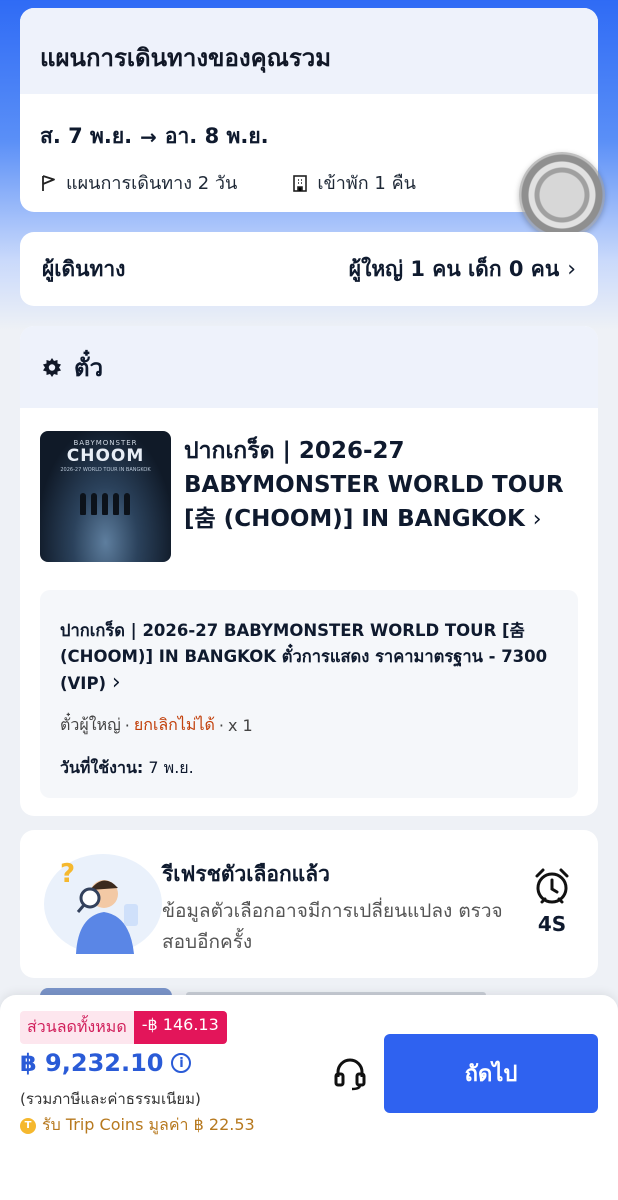 The image size is (618, 1200). Describe the element at coordinates (216, 136) in the screenshot. I see `date-to: อา. 8 พ.ย.` at that location.